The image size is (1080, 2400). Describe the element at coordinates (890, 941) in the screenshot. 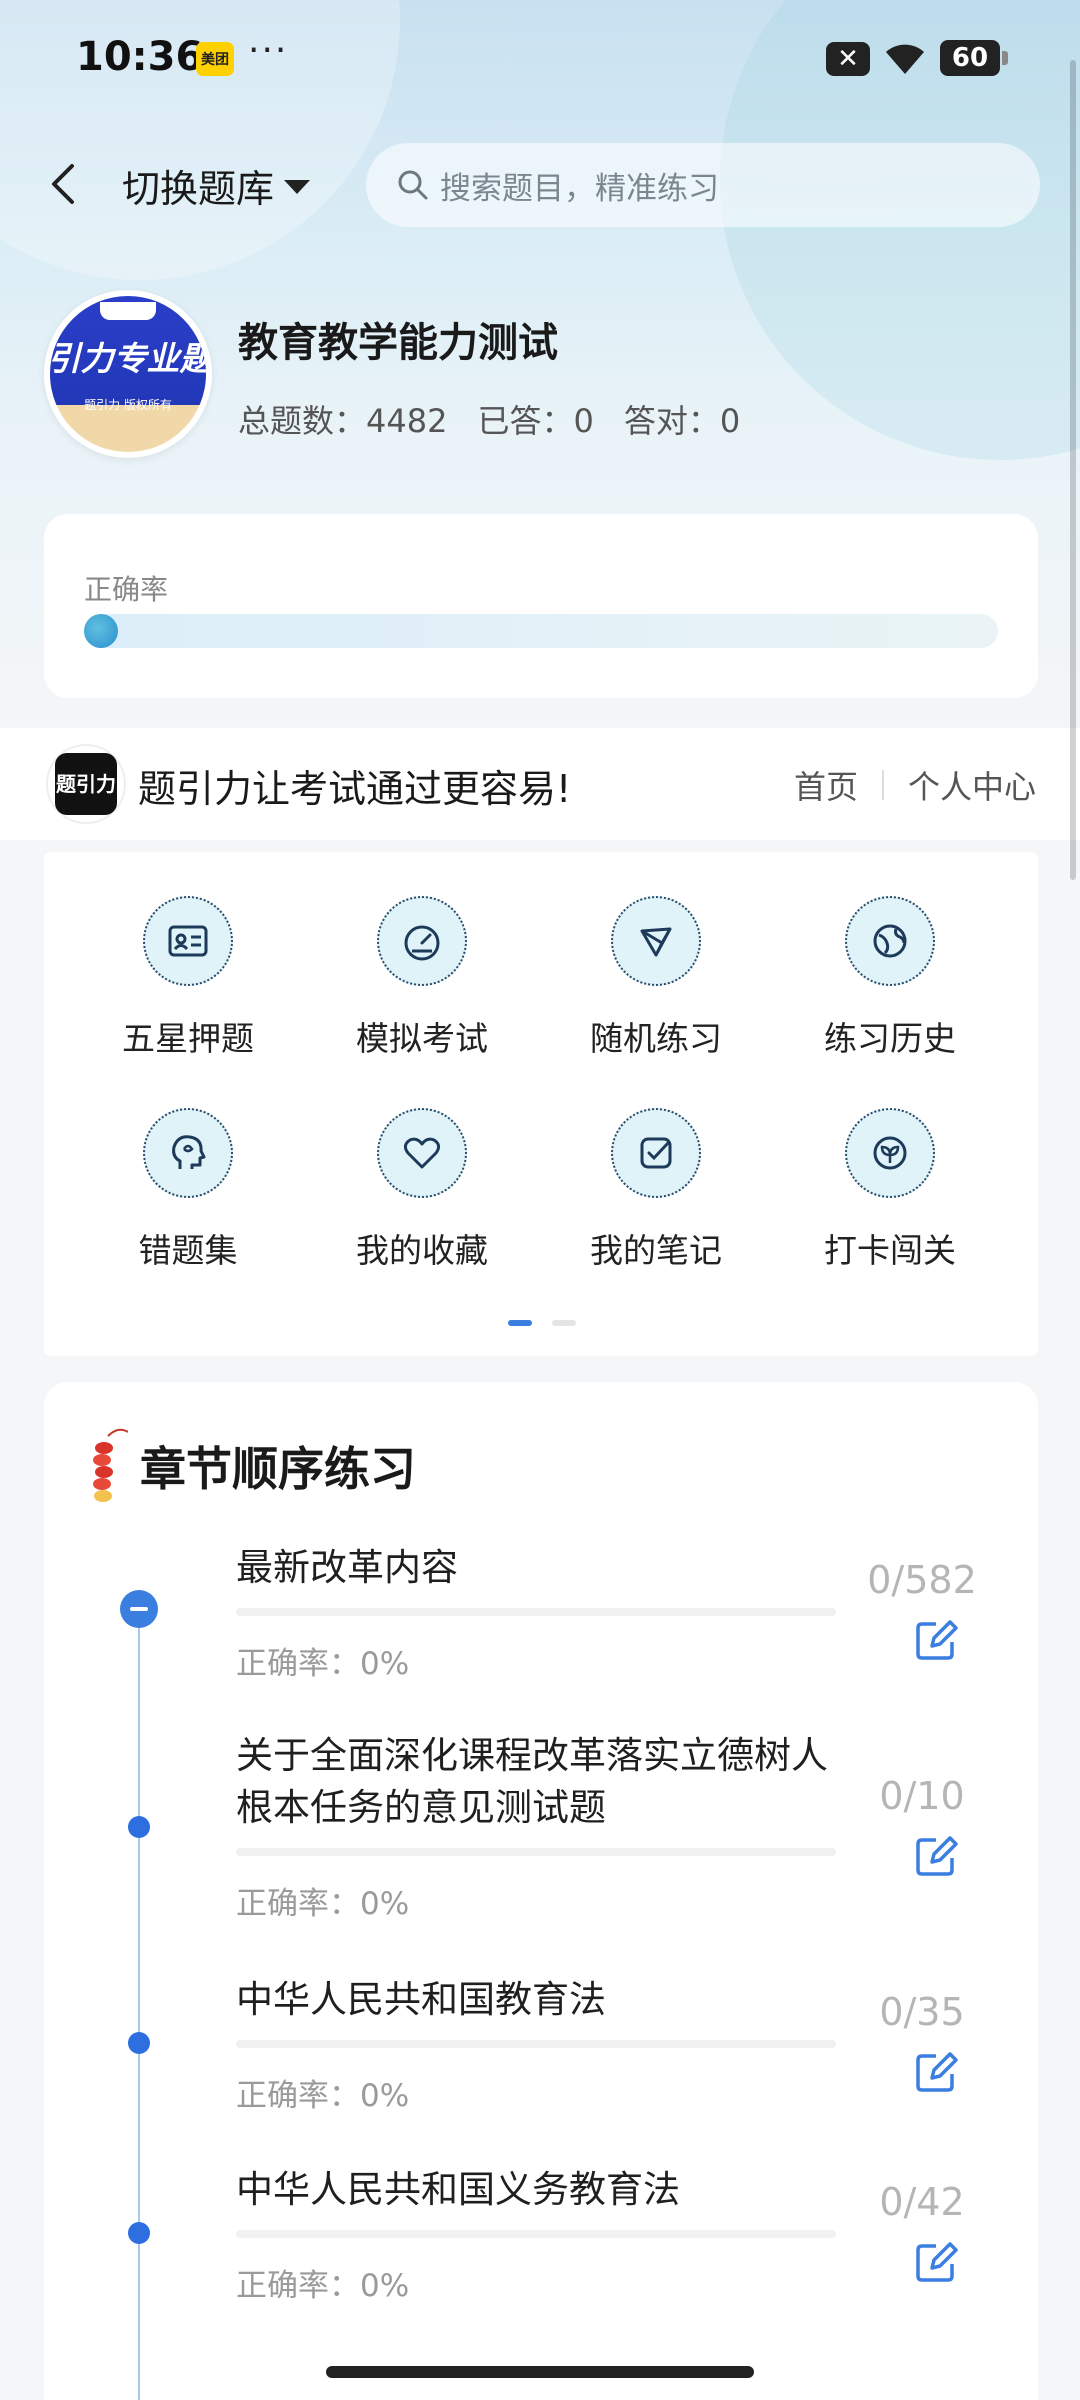

I see `globe-icon` at that location.